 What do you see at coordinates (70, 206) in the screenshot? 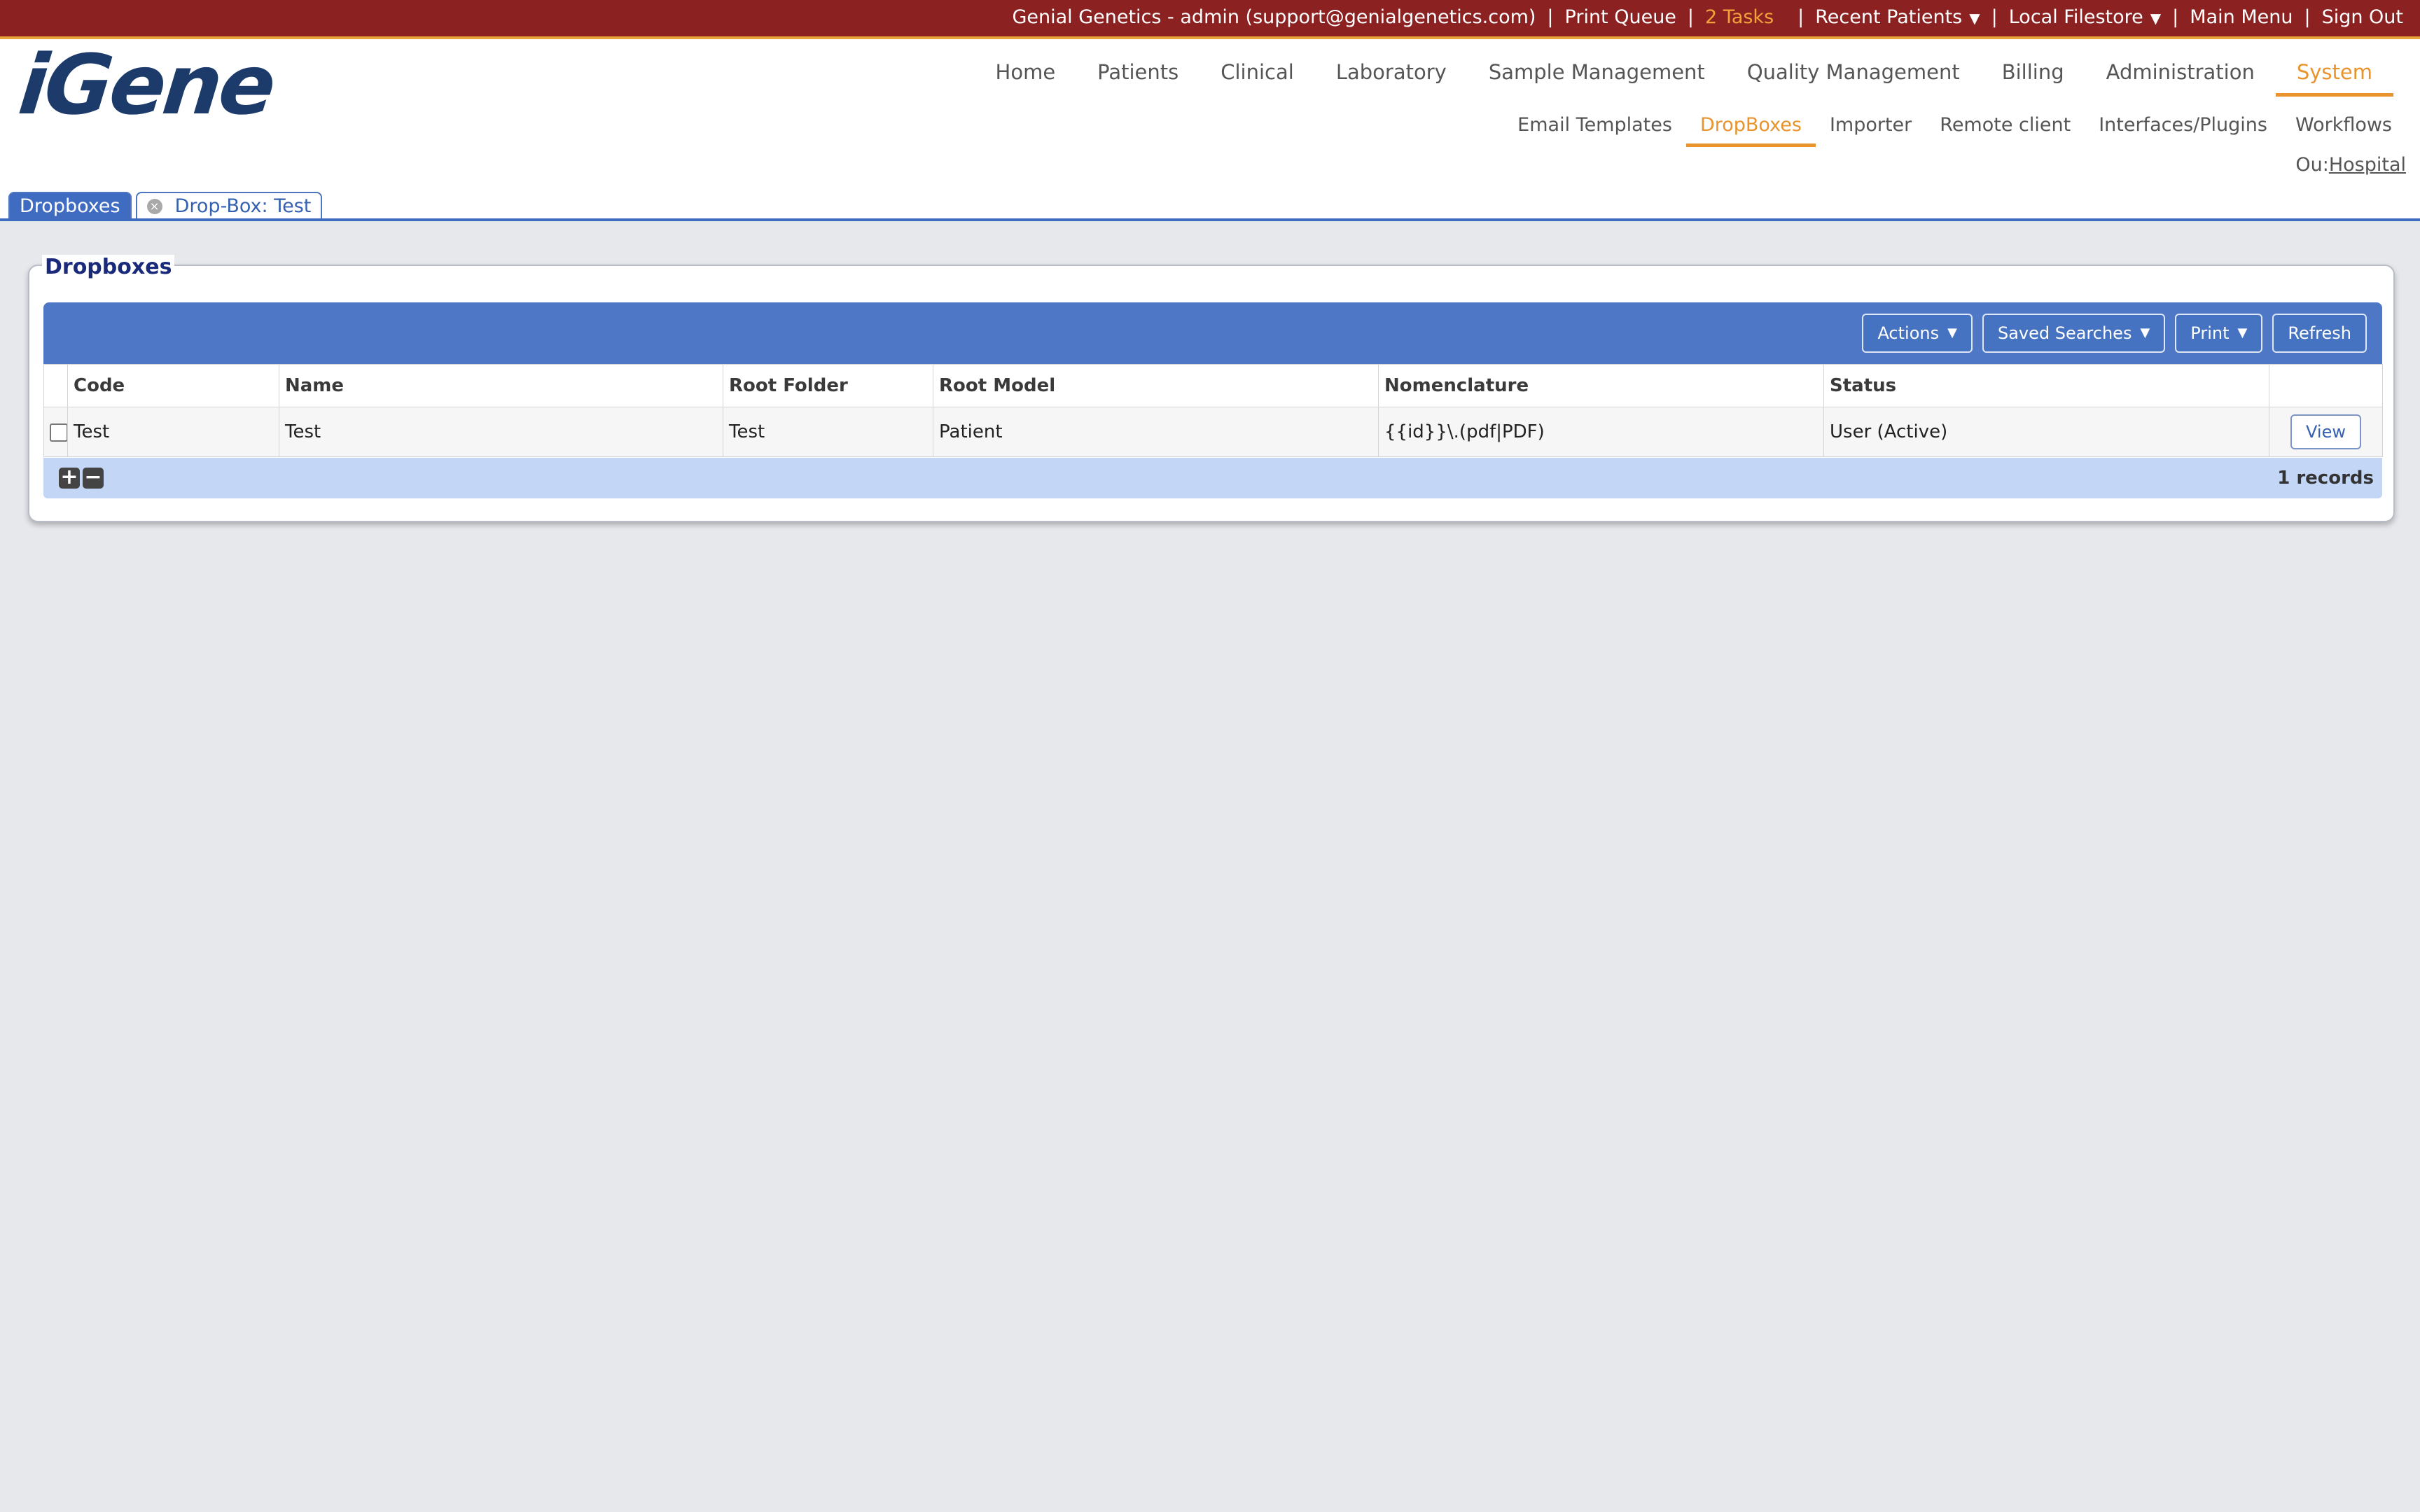
I see `tab-dropboxes: Dropboxes` at bounding box center [70, 206].